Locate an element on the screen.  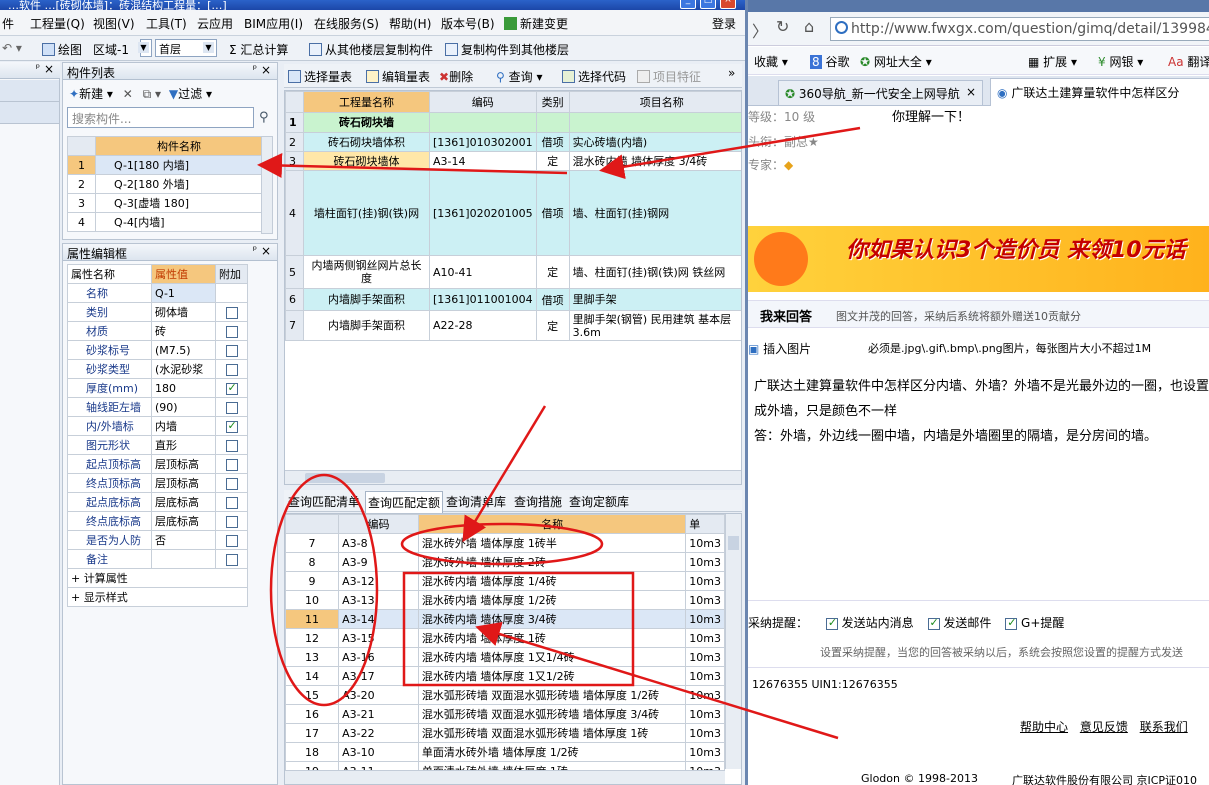
vertical-scrollbar is located at coordinates (733, 641).